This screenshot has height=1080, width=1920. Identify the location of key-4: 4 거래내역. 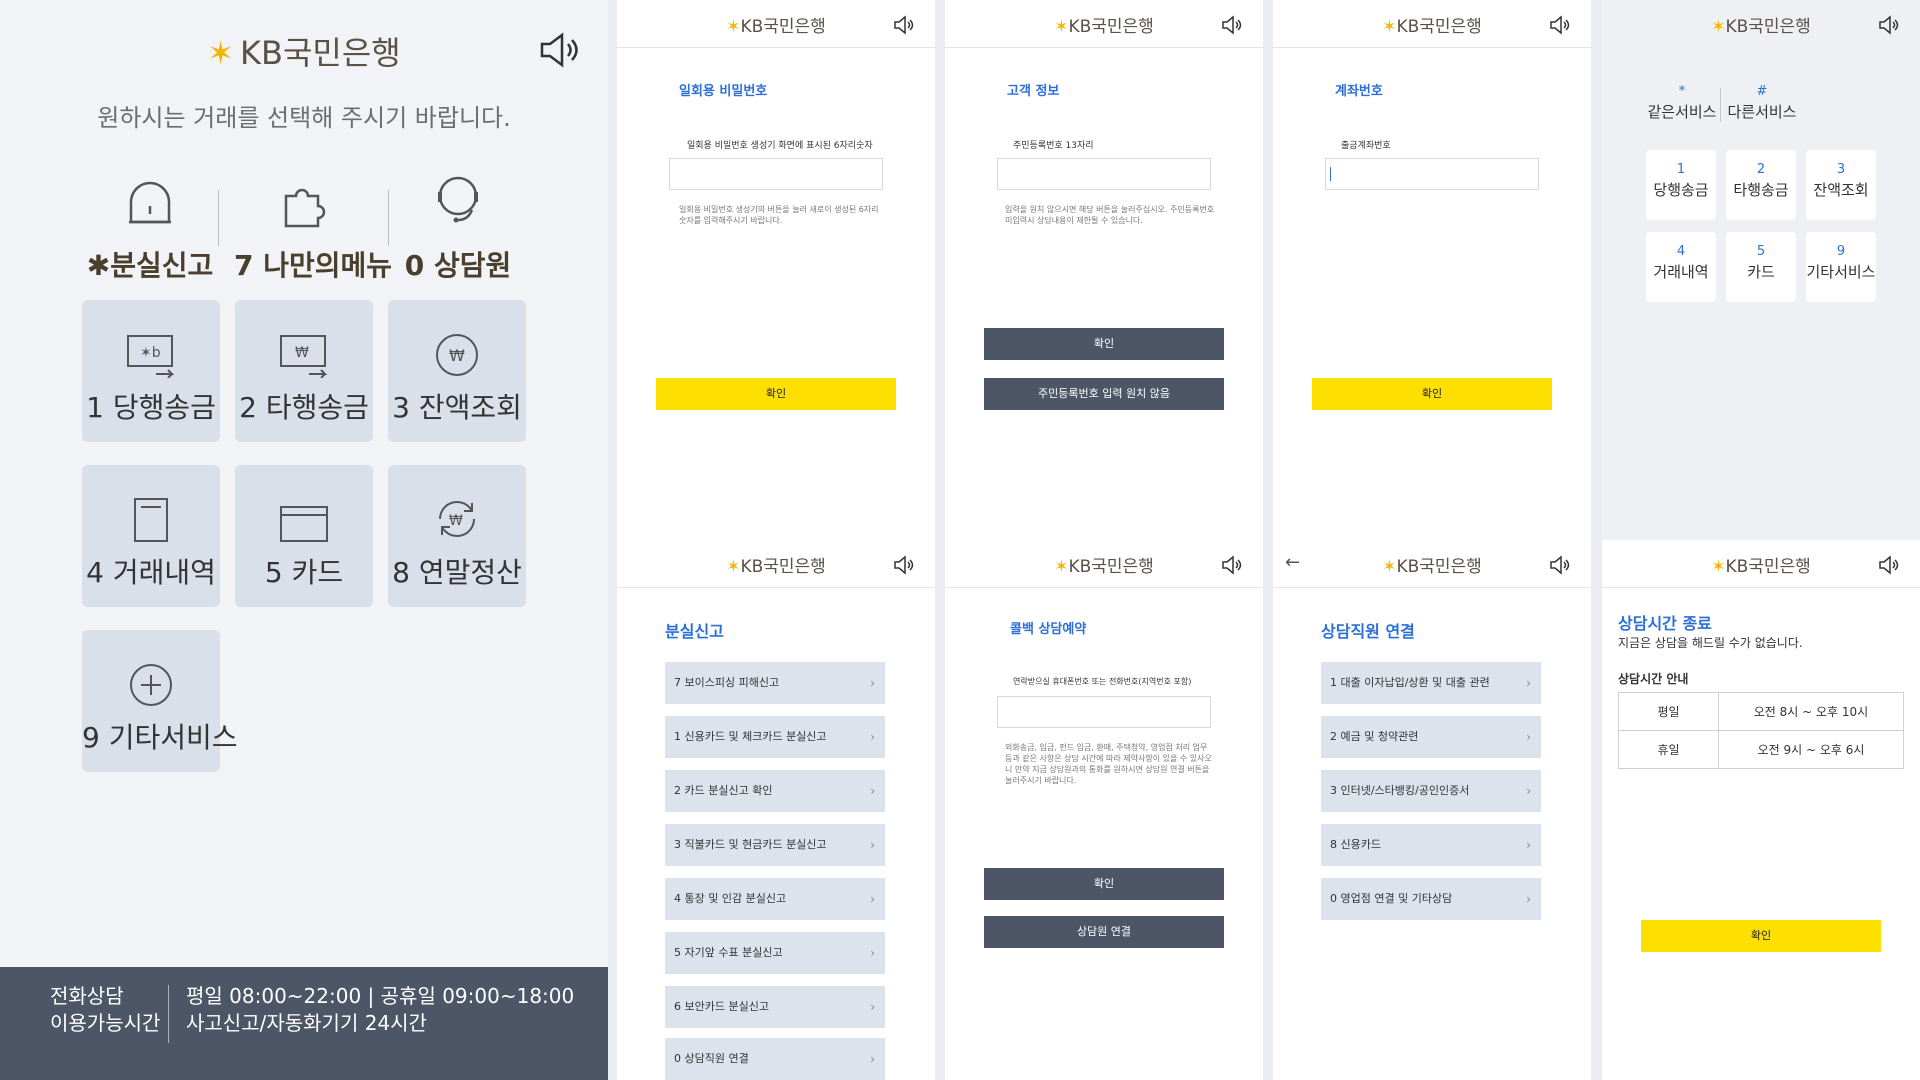
(1681, 267).